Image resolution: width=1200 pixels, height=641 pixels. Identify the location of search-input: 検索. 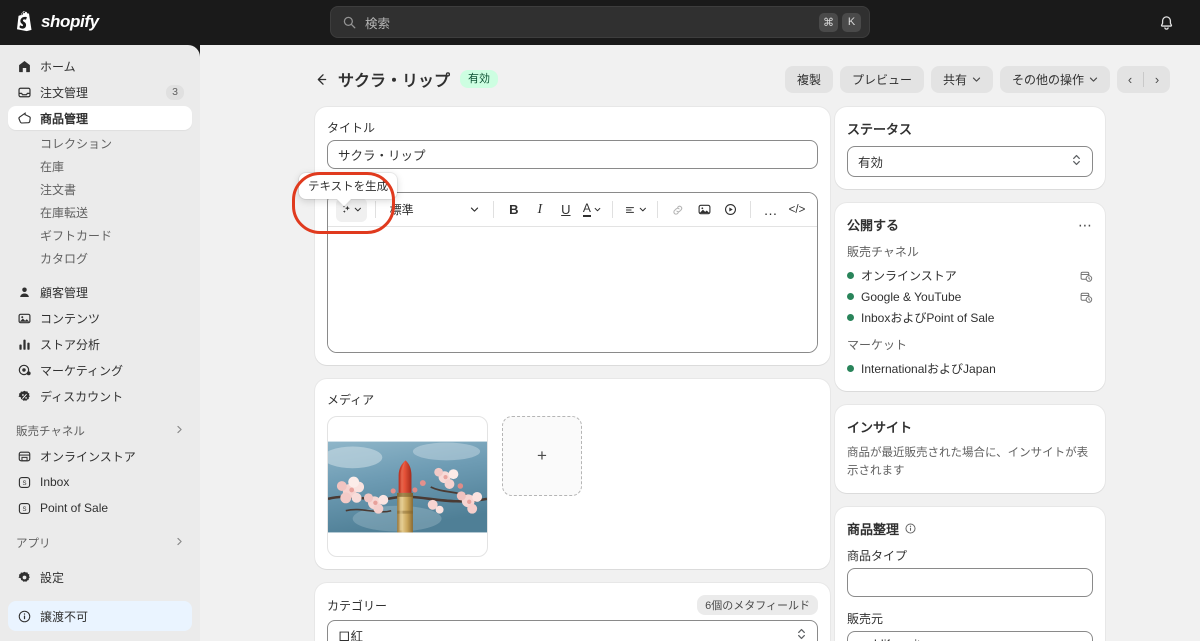
(592, 22).